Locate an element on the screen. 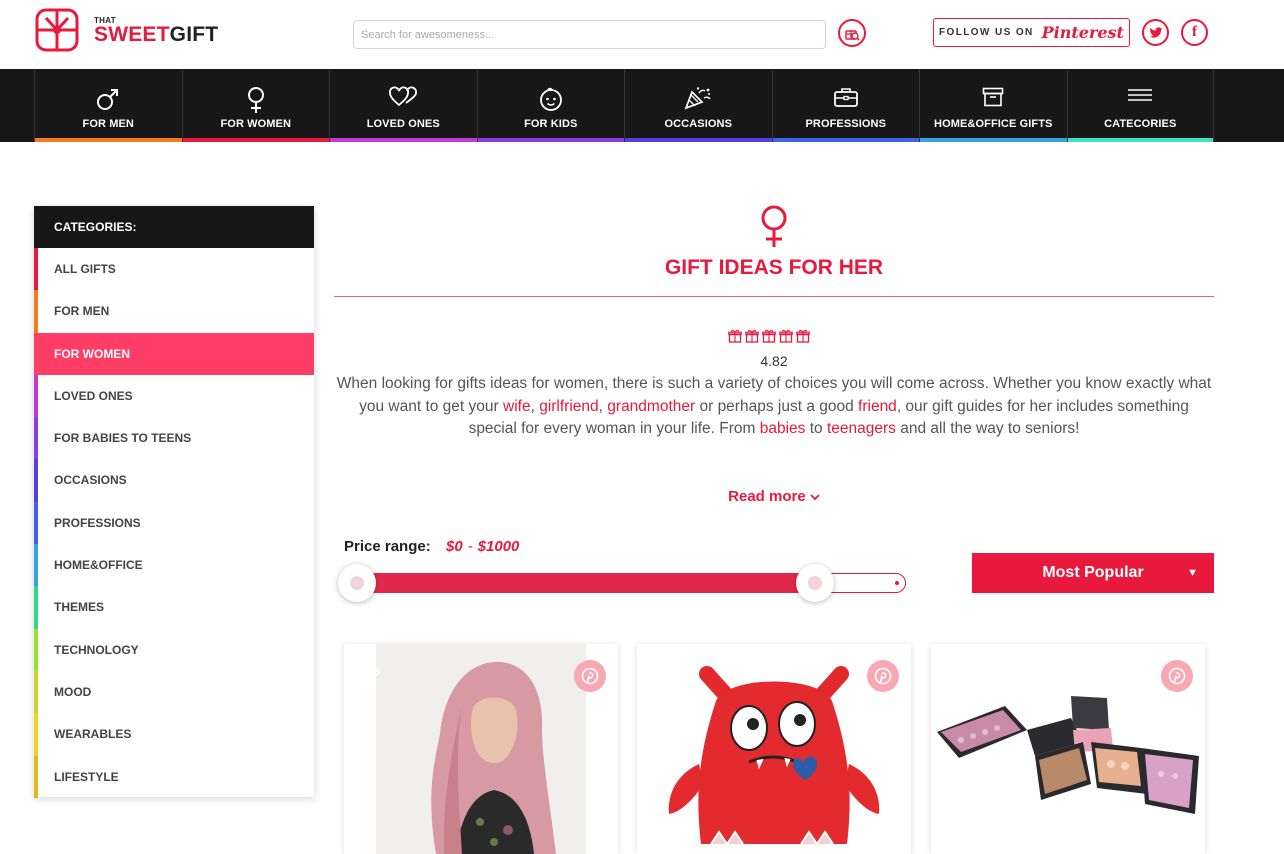 The height and width of the screenshot is (854, 1284). mars-icon is located at coordinates (108, 99).